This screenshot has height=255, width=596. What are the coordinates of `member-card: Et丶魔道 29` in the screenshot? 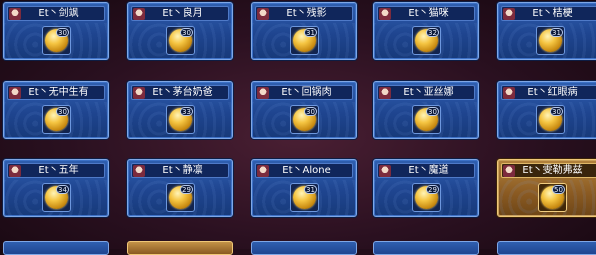 It's located at (426, 188).